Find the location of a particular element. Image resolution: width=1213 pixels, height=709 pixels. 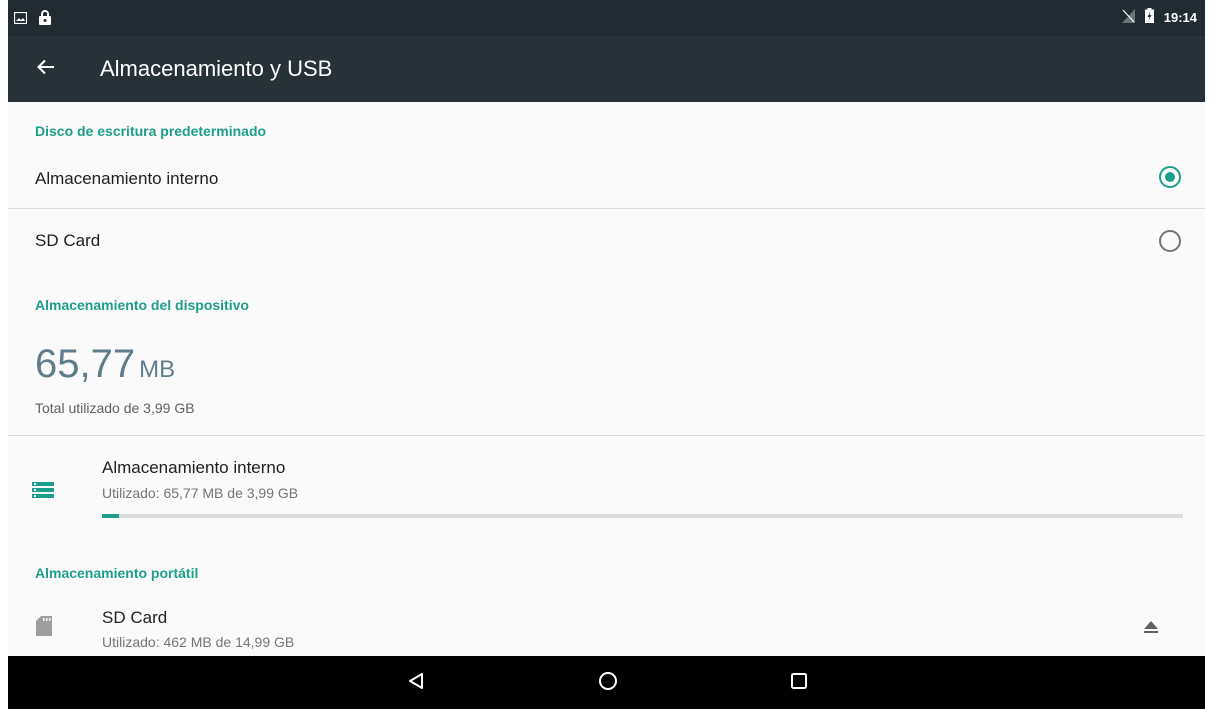

eject-icon is located at coordinates (1151, 629).